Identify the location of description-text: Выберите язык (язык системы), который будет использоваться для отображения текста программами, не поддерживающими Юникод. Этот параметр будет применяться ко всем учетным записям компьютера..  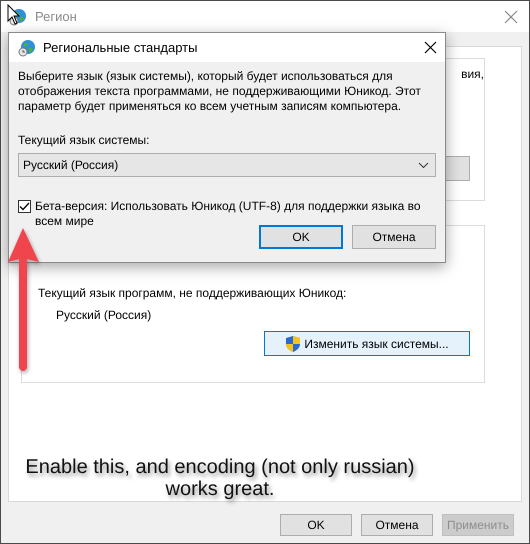
(220, 91).